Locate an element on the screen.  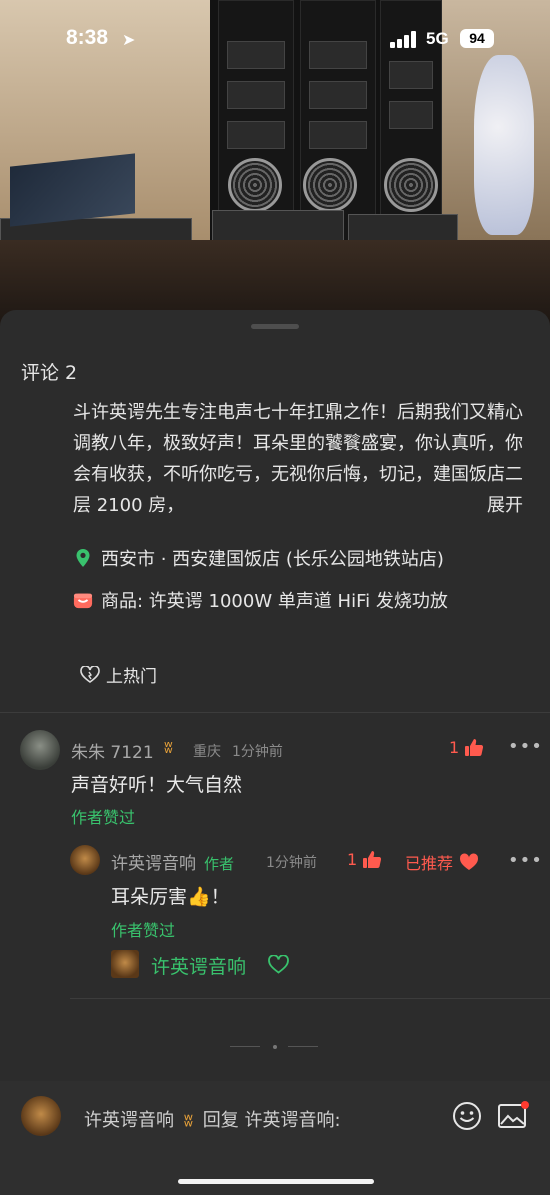
reply-like-button: 1 is located at coordinates (364, 859).